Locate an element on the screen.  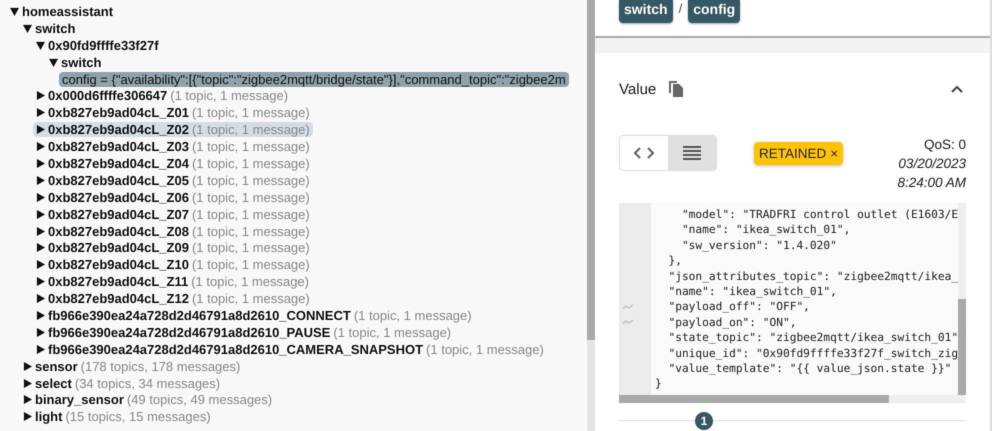
lines-icon is located at coordinates (692, 153).